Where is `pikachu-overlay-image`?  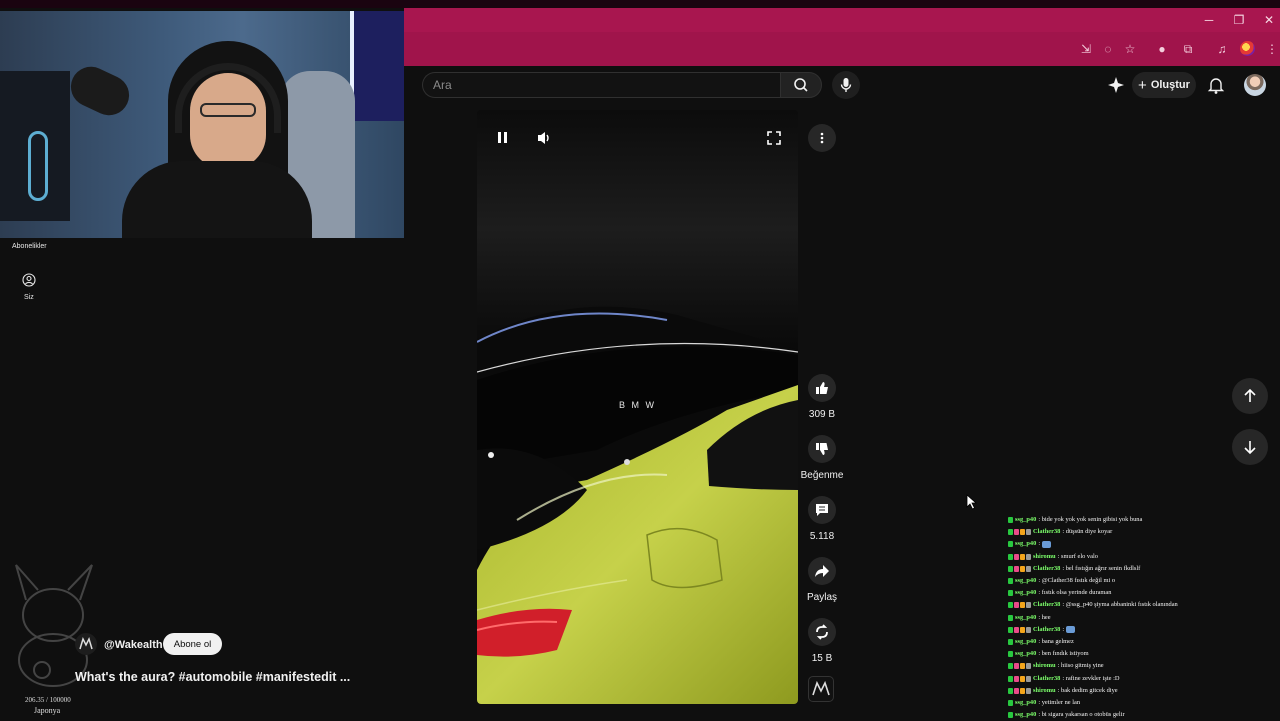 pikachu-overlay-image is located at coordinates (54, 625).